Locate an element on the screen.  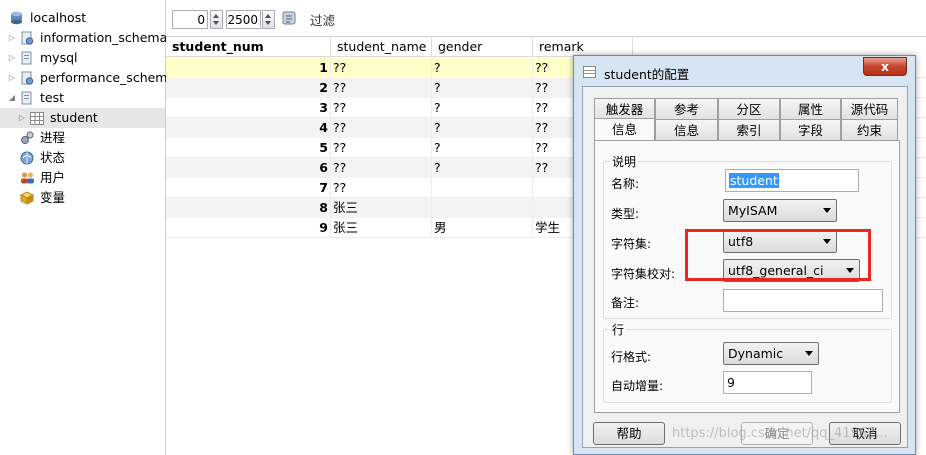
tree-item-processes: 进程 is located at coordinates (82, 138).